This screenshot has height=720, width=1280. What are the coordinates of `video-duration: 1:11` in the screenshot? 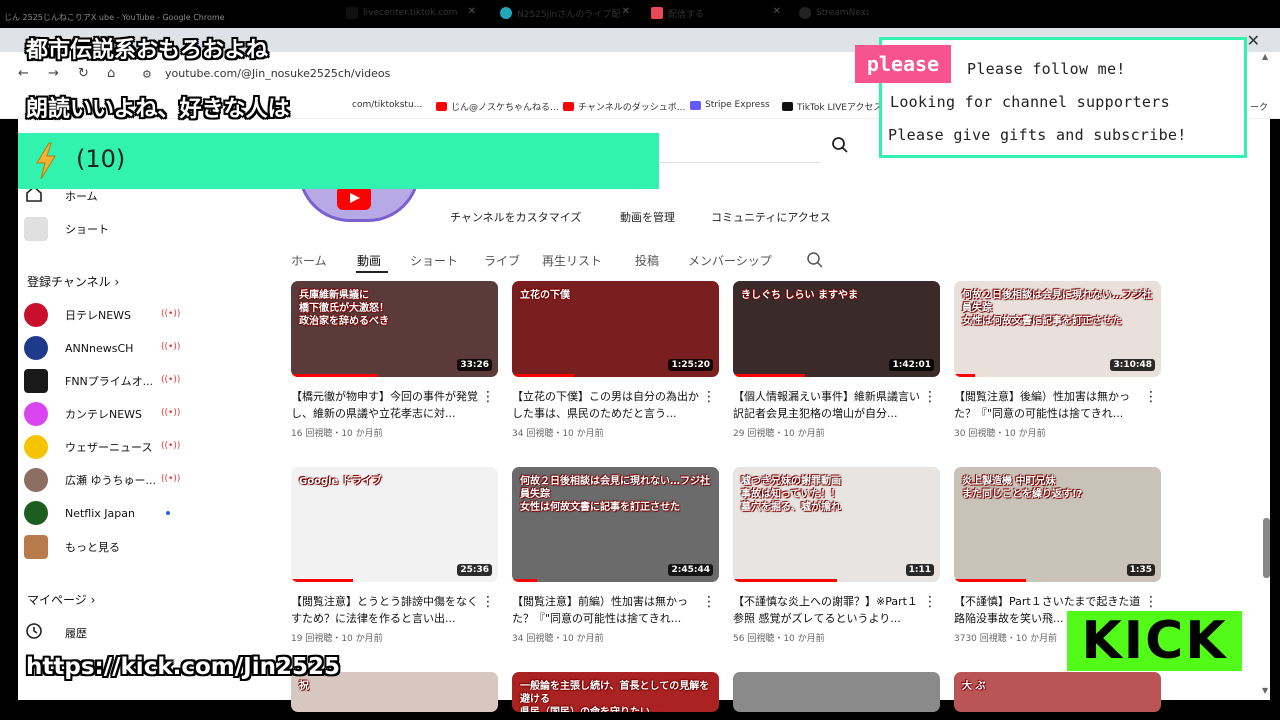 It's located at (919, 570).